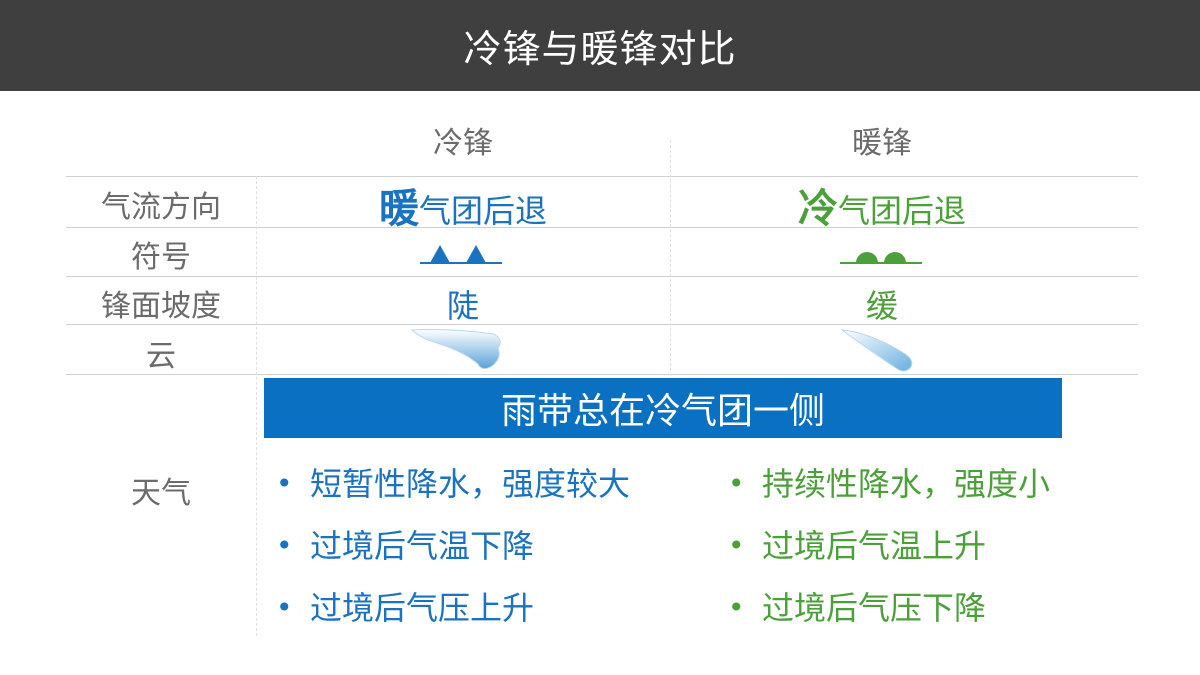  What do you see at coordinates (482, 211) in the screenshot?
I see `airflow-cold-rest: 气团后退` at bounding box center [482, 211].